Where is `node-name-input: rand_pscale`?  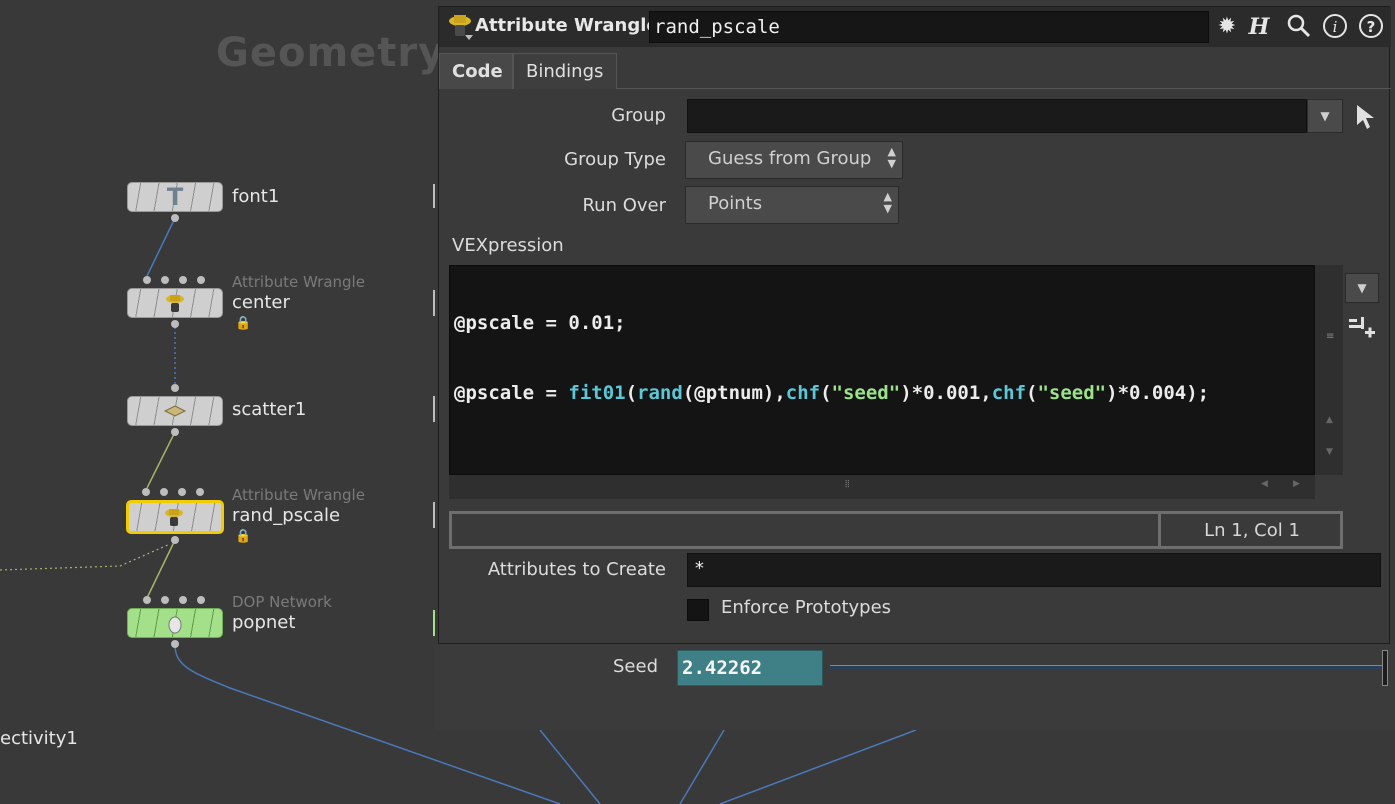
node-name-input: rand_pscale is located at coordinates (929, 27).